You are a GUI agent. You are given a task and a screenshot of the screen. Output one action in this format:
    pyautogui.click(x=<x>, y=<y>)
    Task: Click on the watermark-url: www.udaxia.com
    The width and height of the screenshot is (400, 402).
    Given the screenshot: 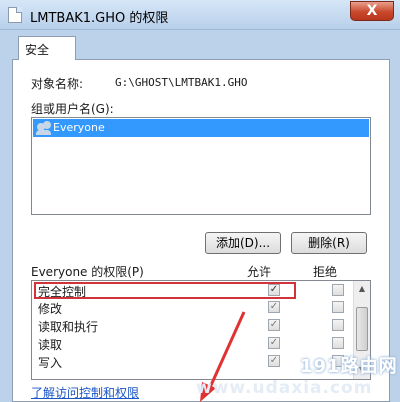 What is the action you would take?
    pyautogui.click(x=284, y=388)
    